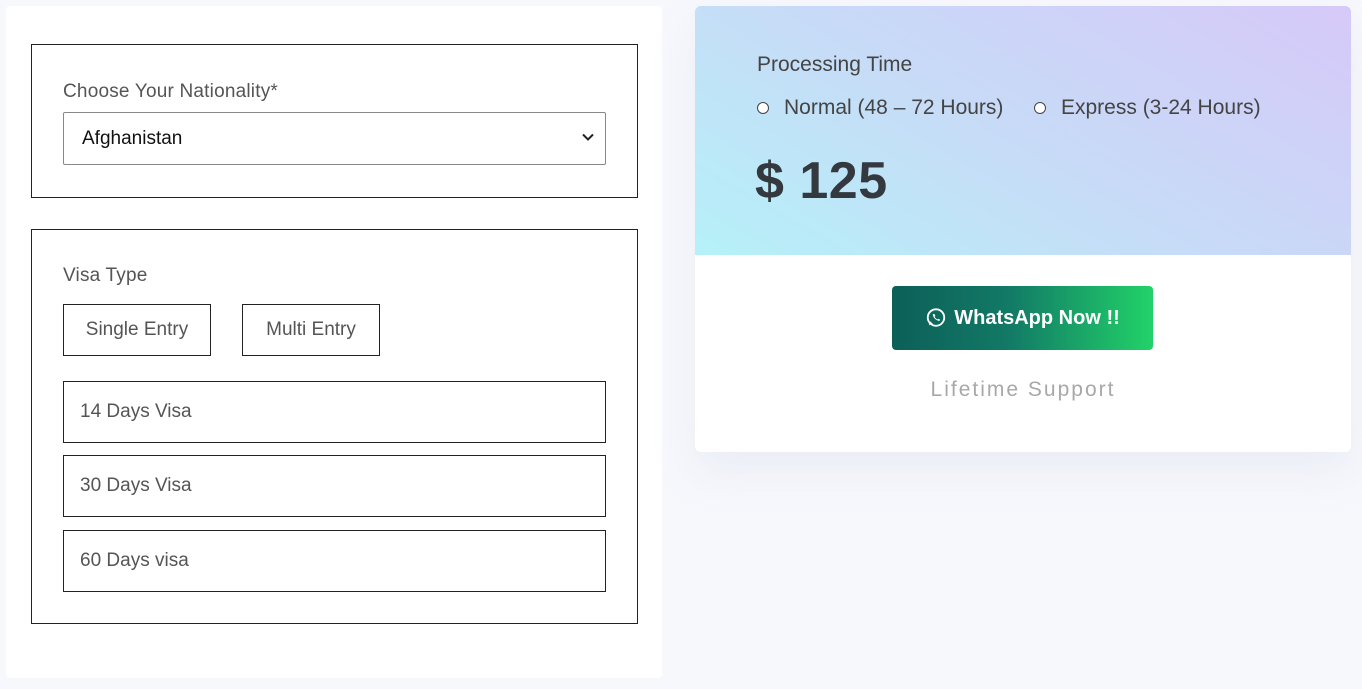 Image resolution: width=1362 pixels, height=689 pixels. Describe the element at coordinates (1161, 107) in the screenshot. I see `processing-express-label: Express (3-24 Hours)` at that location.